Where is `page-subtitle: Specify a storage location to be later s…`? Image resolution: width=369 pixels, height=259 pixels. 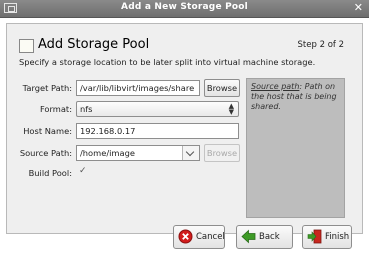
page-subtitle: Specify a storage location to be later s… is located at coordinates (167, 62).